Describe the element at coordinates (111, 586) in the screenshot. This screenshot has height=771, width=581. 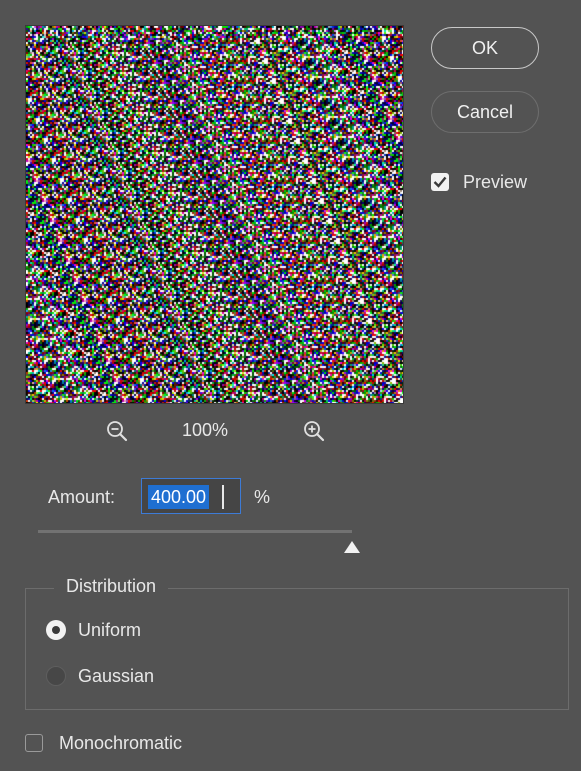
I see `distribution-legend: Distribution` at that location.